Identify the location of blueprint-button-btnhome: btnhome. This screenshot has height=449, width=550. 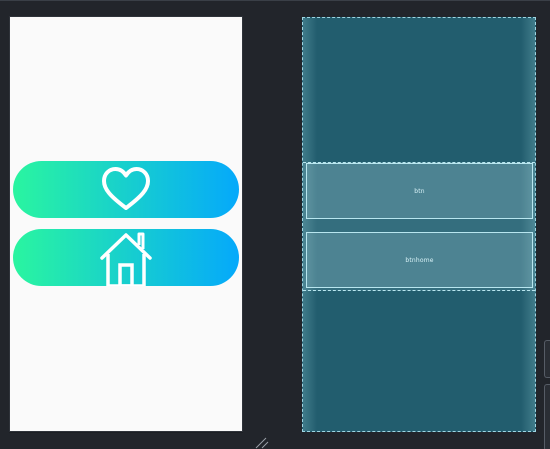
(419, 260).